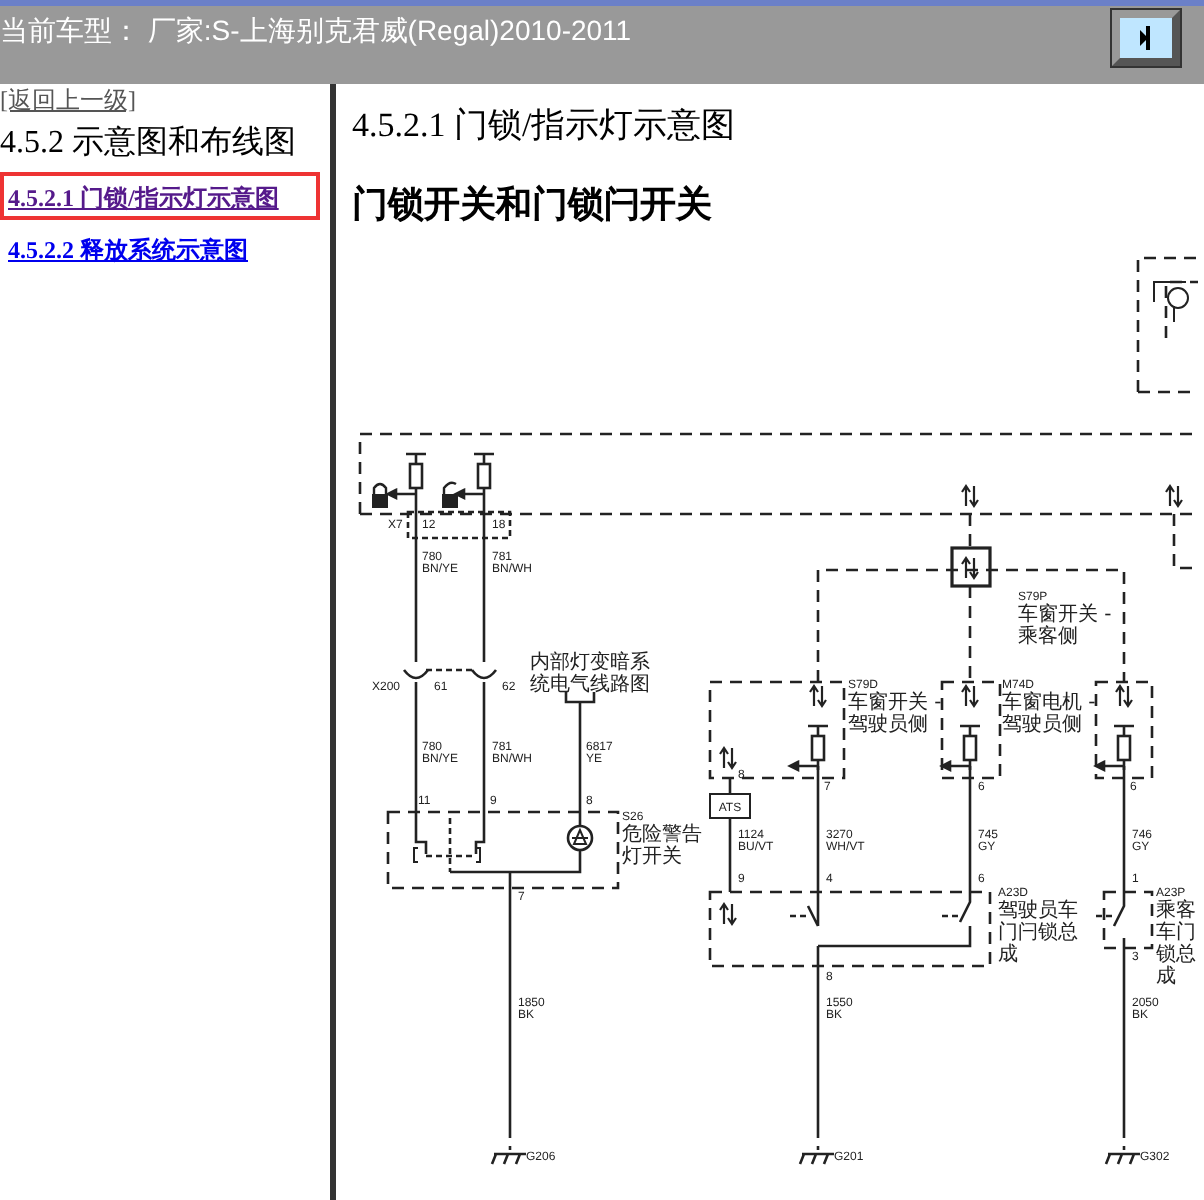 The height and width of the screenshot is (1200, 1204). What do you see at coordinates (590, 674) in the screenshot?
I see `diagram-note: 内部灯变暗系 统电气线路图` at bounding box center [590, 674].